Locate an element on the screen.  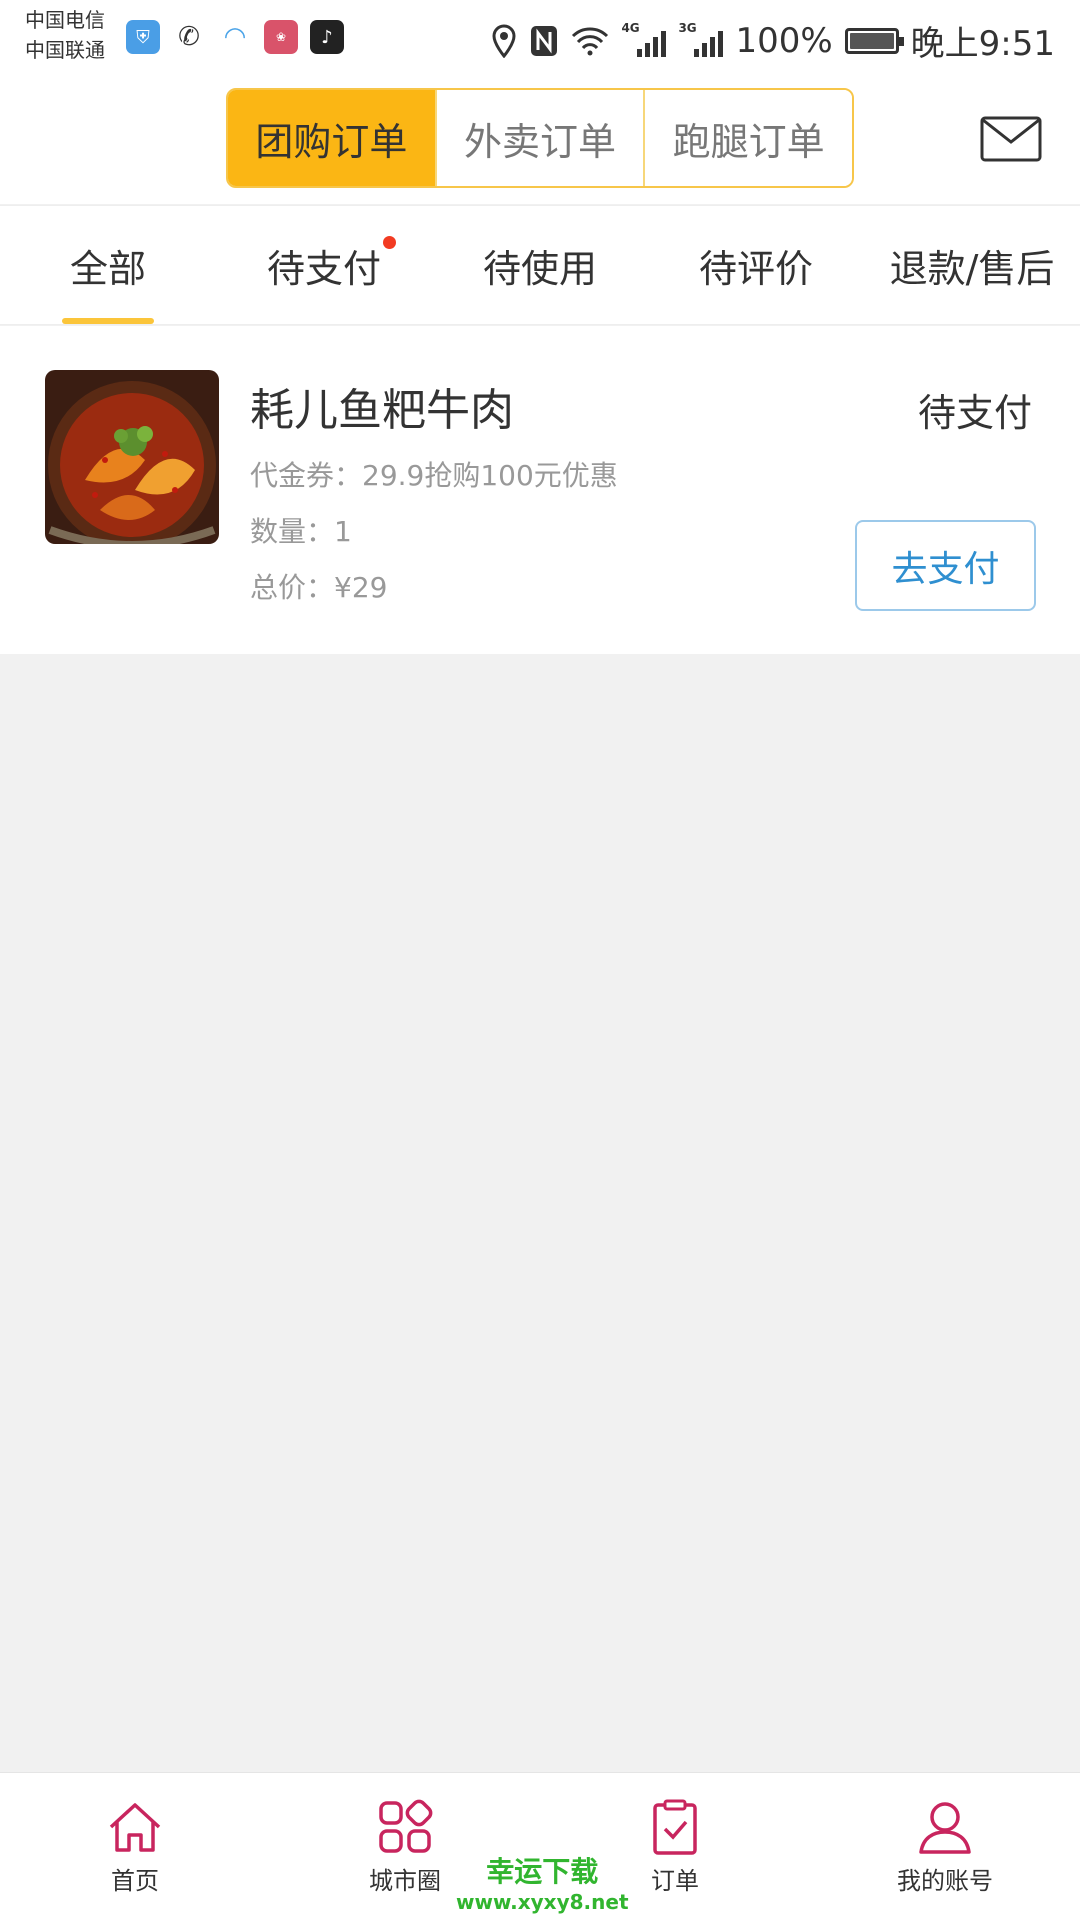
order-status: 待支付 is located at coordinates (974, 413).